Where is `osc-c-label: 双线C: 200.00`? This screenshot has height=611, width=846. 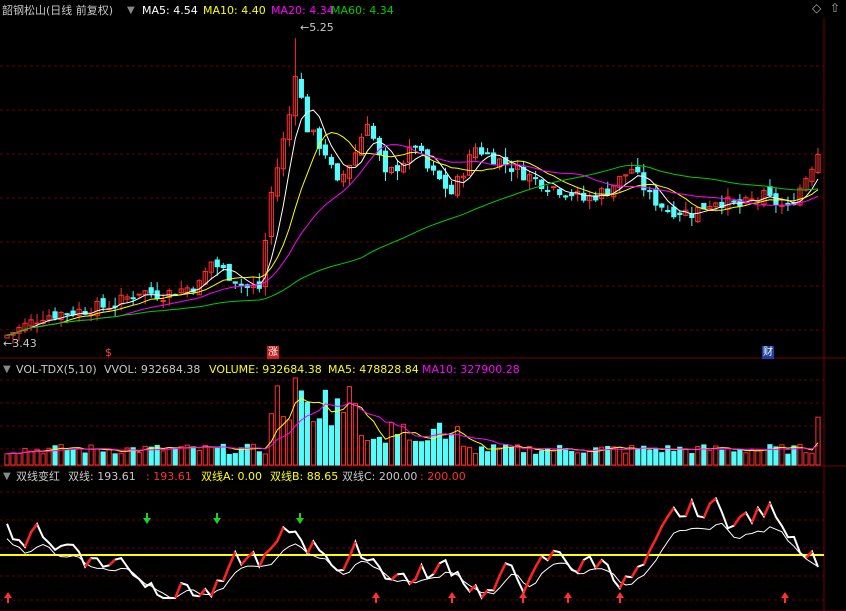
osc-c-label: 双线C: 200.00 is located at coordinates (380, 476).